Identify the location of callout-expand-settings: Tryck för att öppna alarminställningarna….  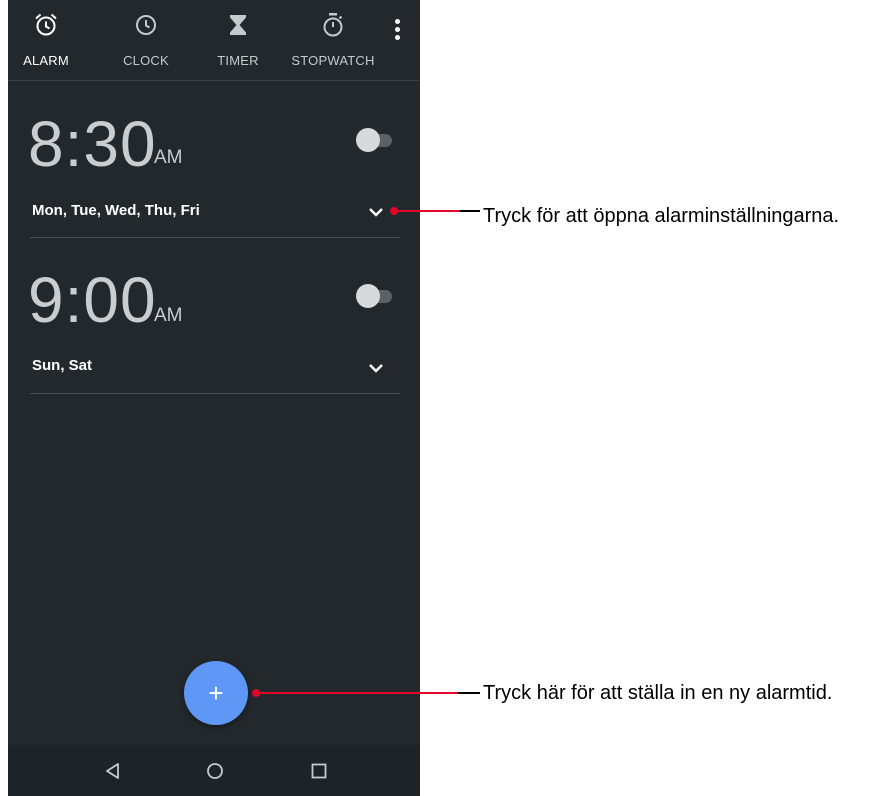
(661, 216).